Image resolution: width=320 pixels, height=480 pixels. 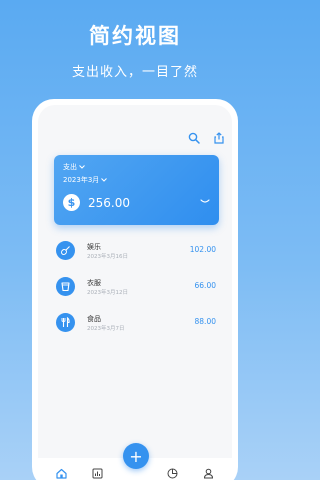 What do you see at coordinates (109, 203) in the screenshot?
I see `total-amount: 256.00` at bounding box center [109, 203].